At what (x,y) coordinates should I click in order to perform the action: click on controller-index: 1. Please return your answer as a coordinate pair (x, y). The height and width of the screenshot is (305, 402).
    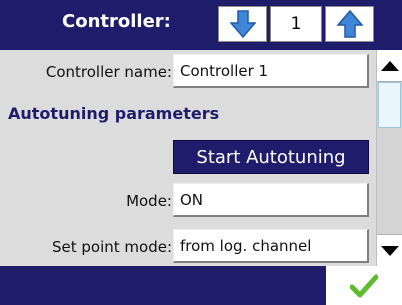
    Looking at the image, I should click on (296, 24).